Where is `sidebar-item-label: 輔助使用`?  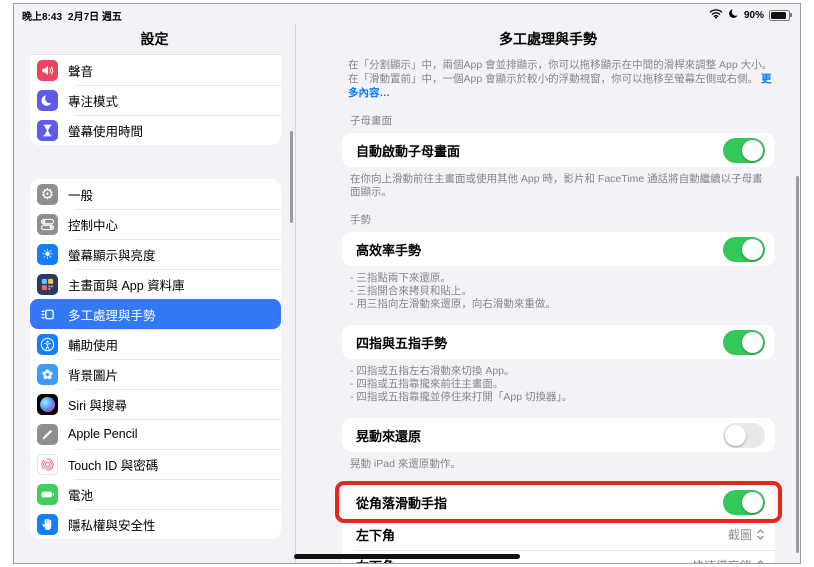 sidebar-item-label: 輔助使用 is located at coordinates (93, 345).